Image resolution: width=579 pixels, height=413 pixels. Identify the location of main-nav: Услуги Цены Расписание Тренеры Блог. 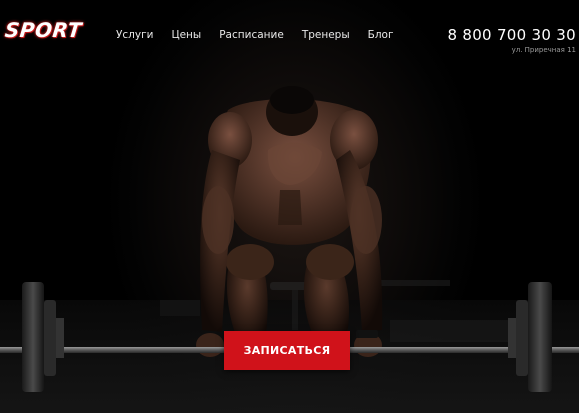
(255, 35).